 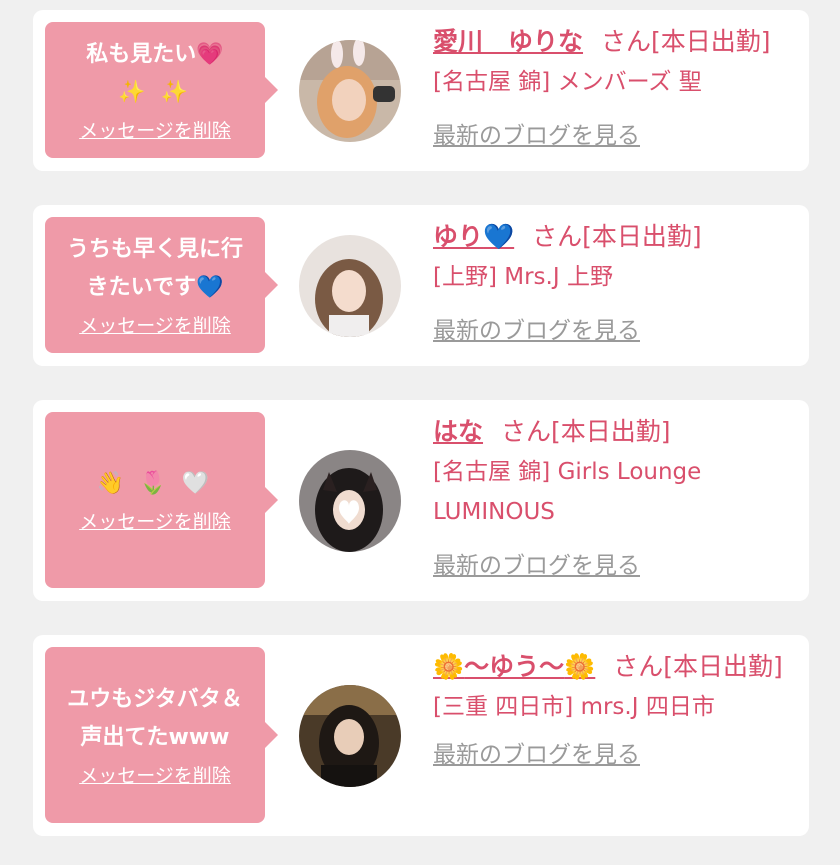 I want to click on shop-name: [上野] Mrs.J 上野, so click(x=523, y=277).